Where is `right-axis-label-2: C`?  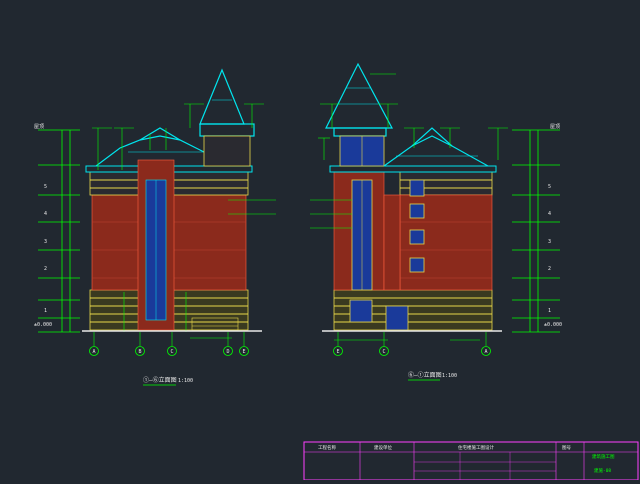 right-axis-label-2: C is located at coordinates (383, 352).